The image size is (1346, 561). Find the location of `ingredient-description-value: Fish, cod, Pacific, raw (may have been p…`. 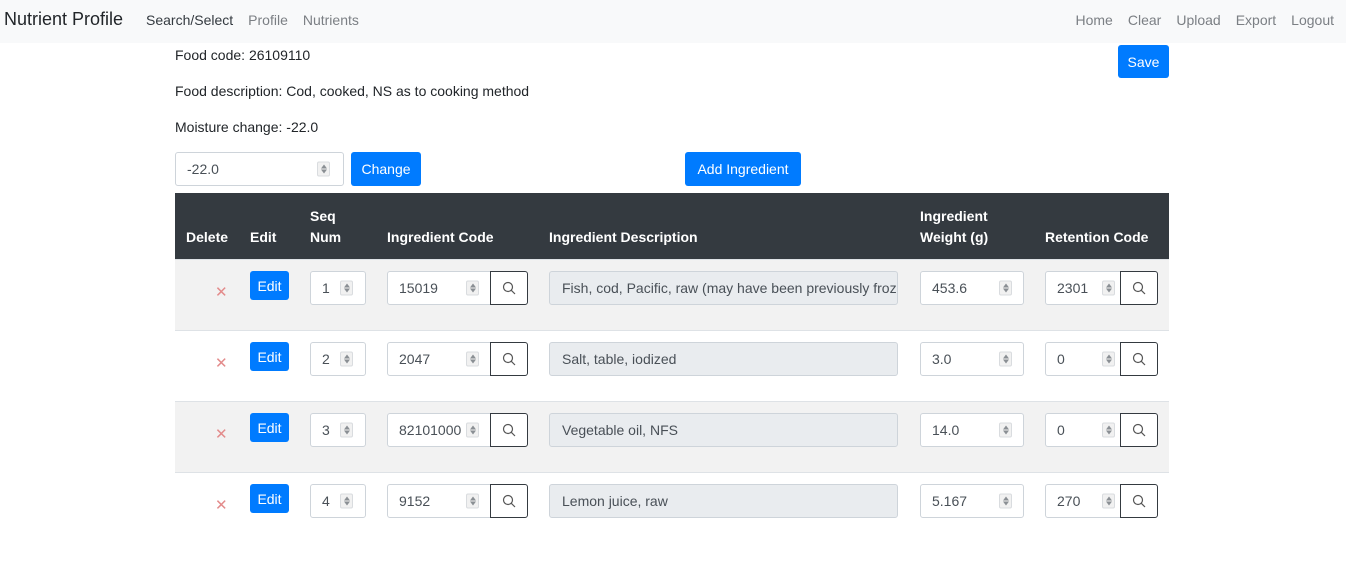

ingredient-description-value: Fish, cod, Pacific, raw (may have been p… is located at coordinates (730, 288).